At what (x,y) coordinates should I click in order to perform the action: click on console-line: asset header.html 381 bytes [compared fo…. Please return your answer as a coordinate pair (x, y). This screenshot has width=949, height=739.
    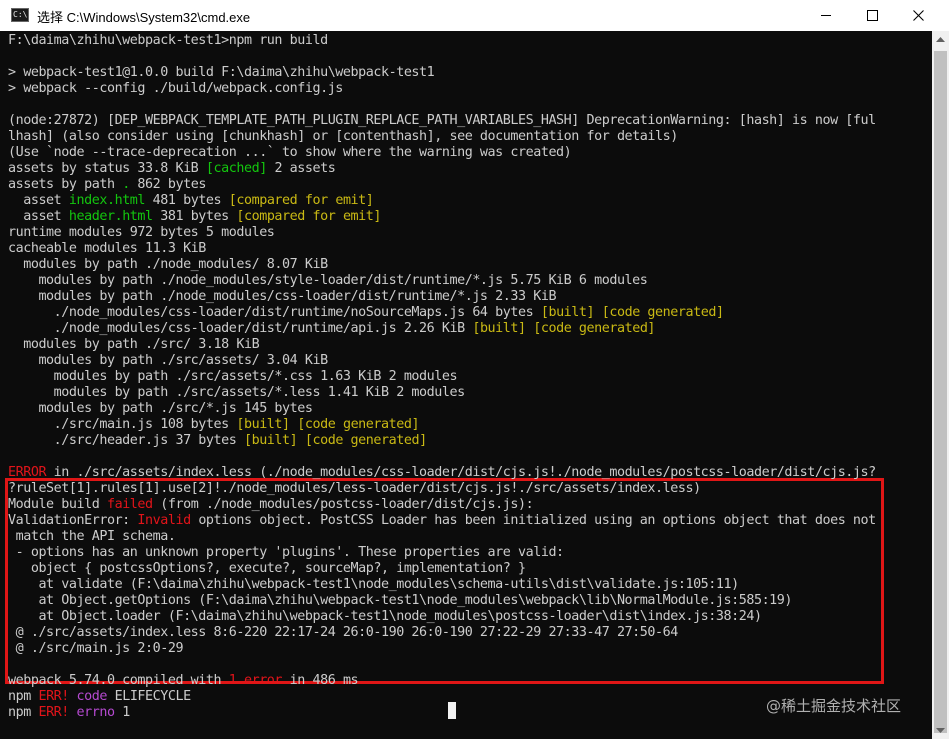
    Looking at the image, I should click on (194, 217).